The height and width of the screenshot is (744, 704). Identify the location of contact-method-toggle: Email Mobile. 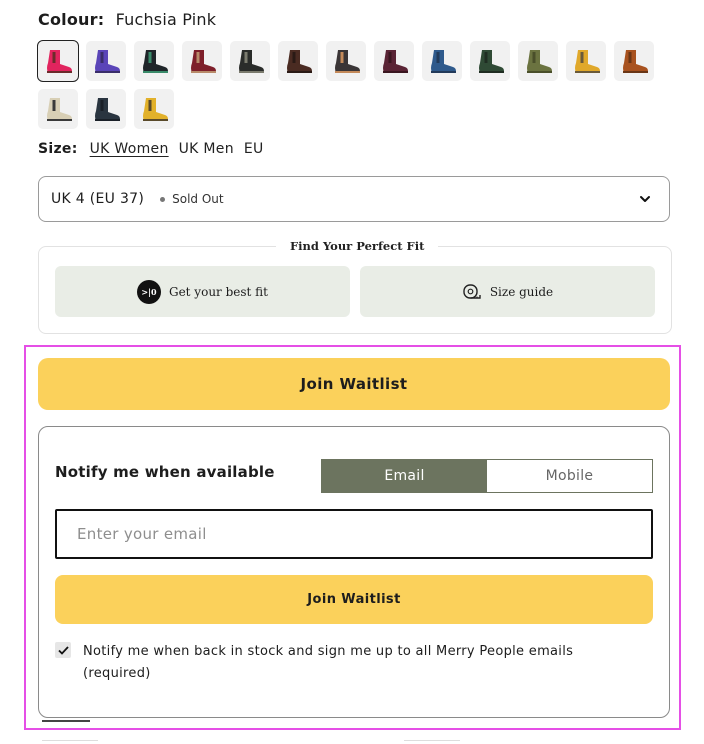
(487, 476).